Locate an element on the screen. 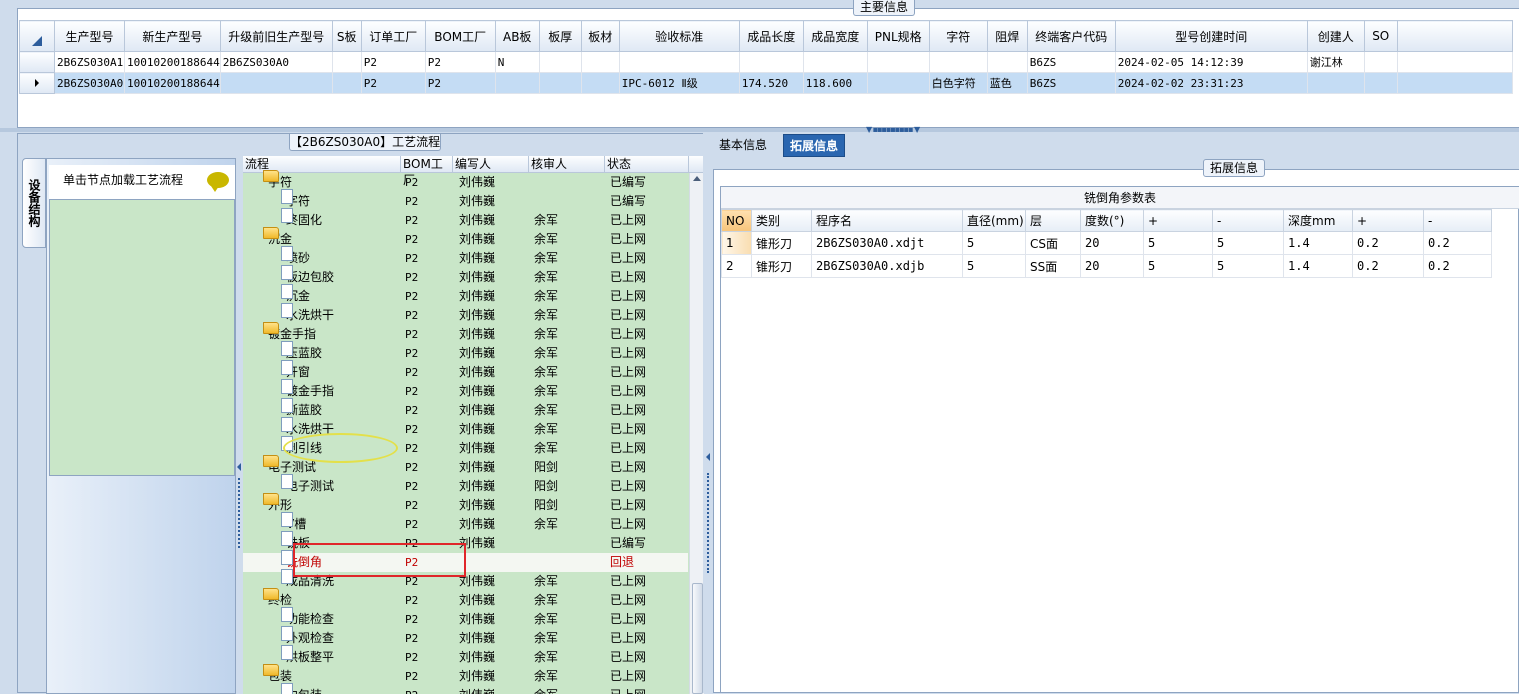 The height and width of the screenshot is (694, 1519). tree-scrollbar is located at coordinates (696, 433).